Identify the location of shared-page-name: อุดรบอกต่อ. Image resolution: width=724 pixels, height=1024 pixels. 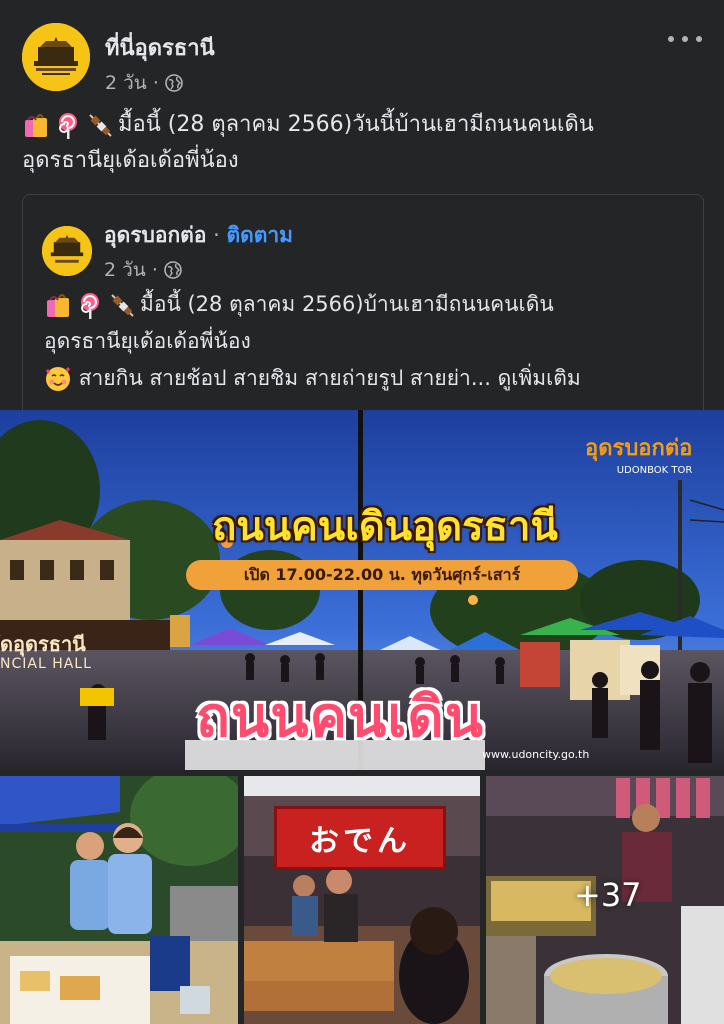
(155, 235).